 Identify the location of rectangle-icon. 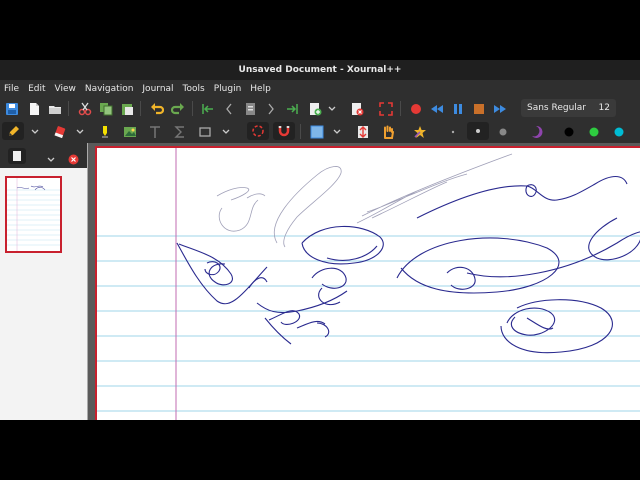
(205, 132).